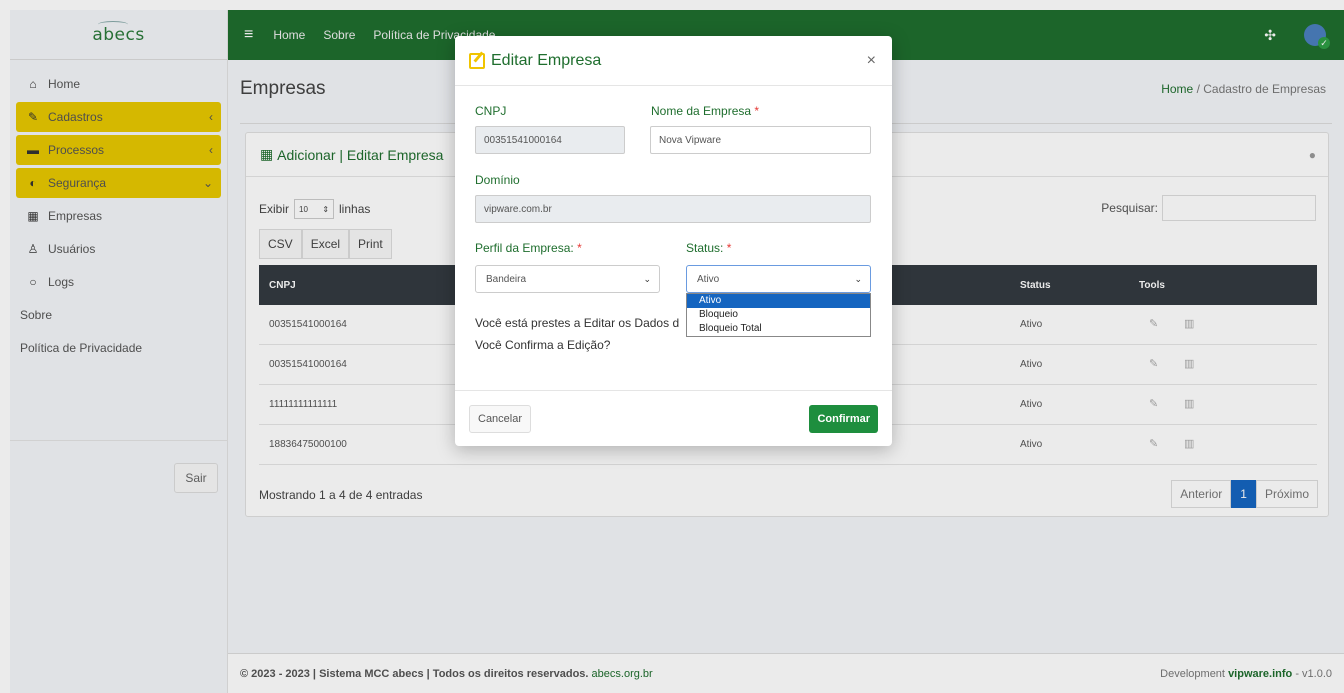  What do you see at coordinates (550, 140) in the screenshot?
I see `cnpj-field: 00351541000164` at bounding box center [550, 140].